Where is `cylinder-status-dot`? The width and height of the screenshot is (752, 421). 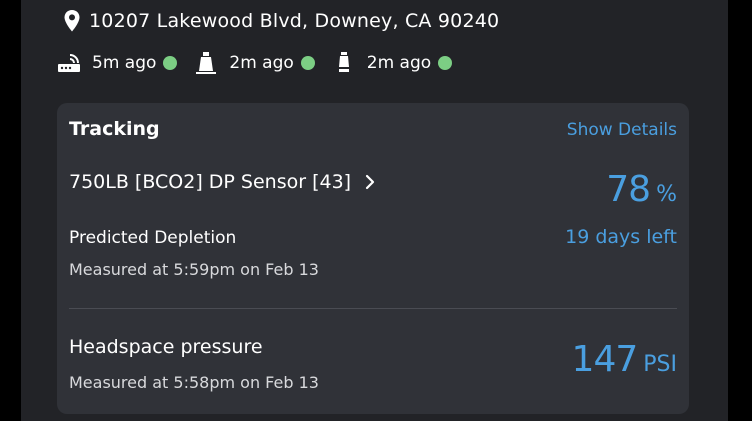
cylinder-status-dot is located at coordinates (445, 63).